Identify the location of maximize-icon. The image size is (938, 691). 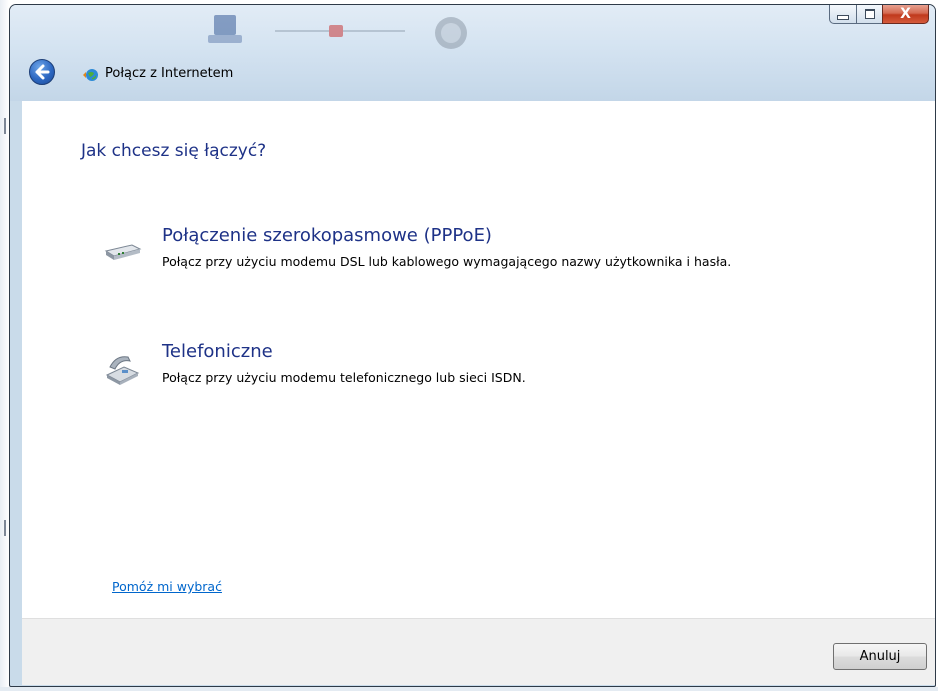
(869, 14).